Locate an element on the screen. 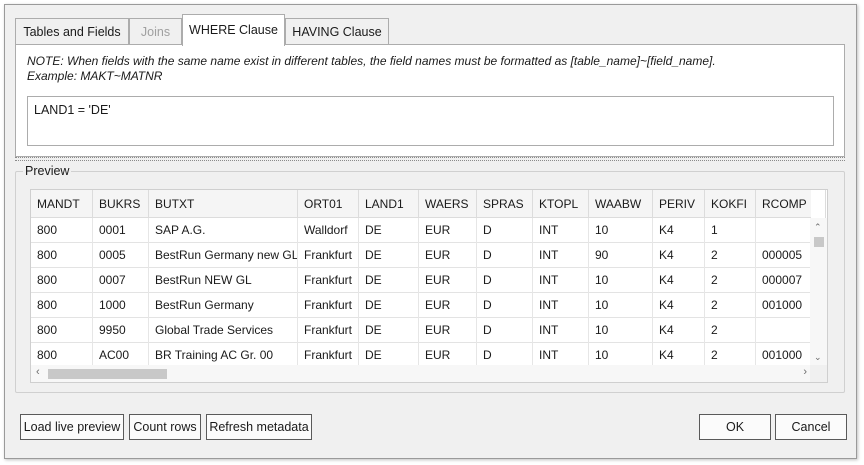  preview-title: Preview is located at coordinates (47, 171).